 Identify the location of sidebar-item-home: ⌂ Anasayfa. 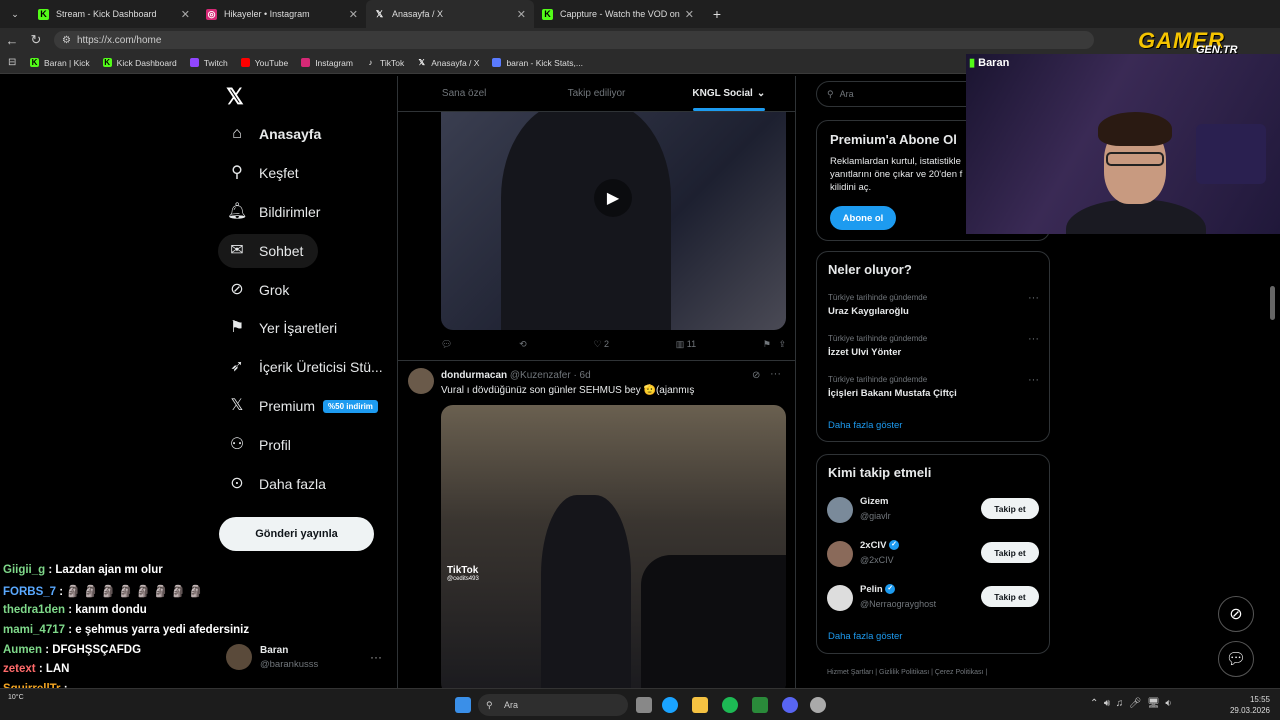
(269, 134).